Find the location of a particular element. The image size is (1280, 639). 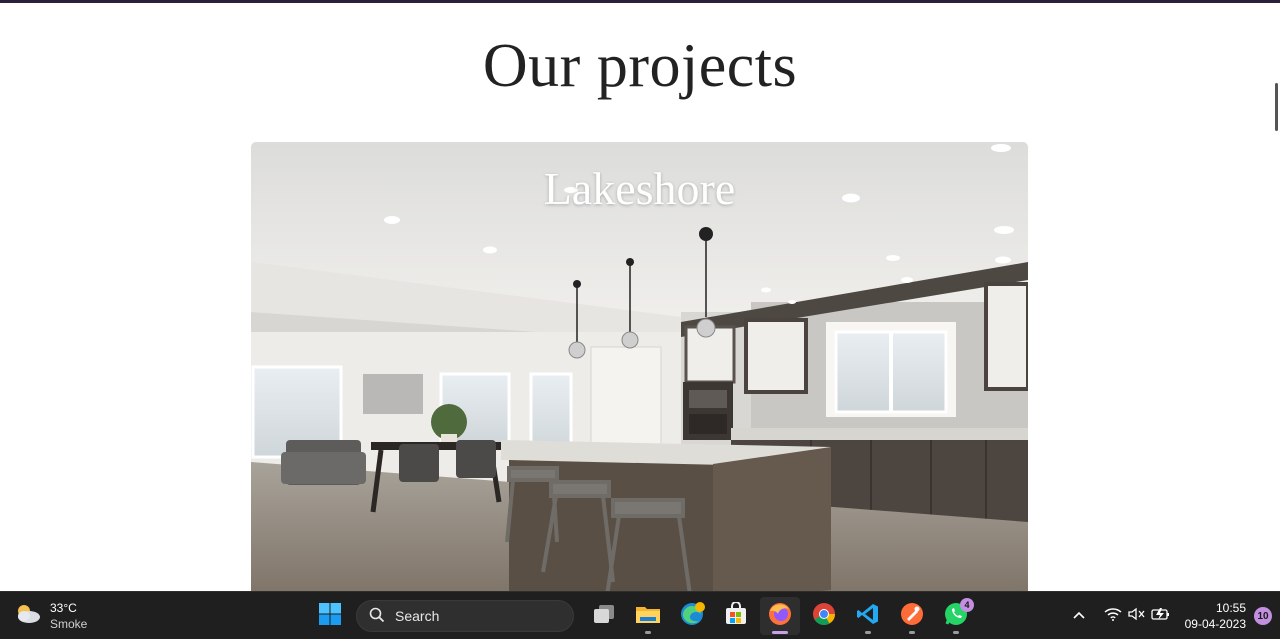

taskbar: 33°C Smoke Search 4 10:55 09-04-2023 10 is located at coordinates (640, 615).